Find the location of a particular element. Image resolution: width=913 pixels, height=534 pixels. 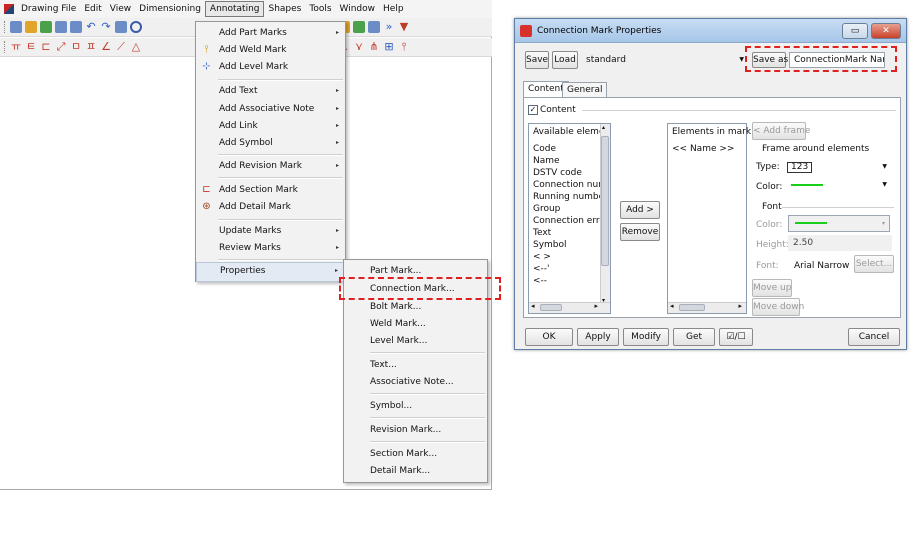

menu-item-add-level-mark: ⊹ Add Level Mark is located at coordinates (270, 67).